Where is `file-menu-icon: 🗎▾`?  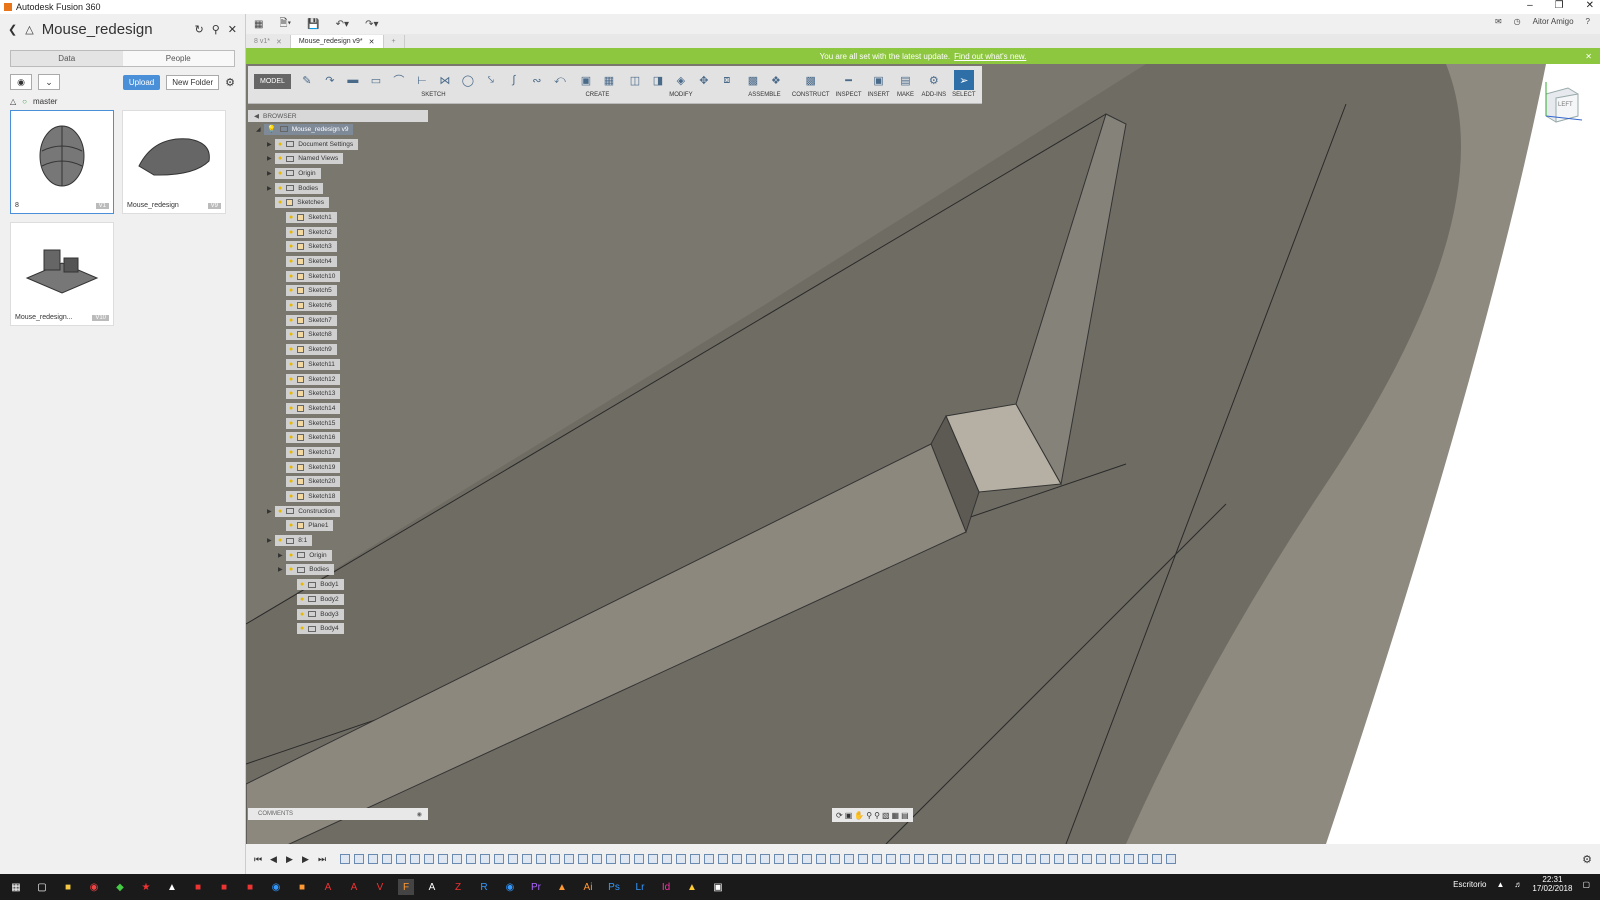 file-menu-icon: 🗎▾ is located at coordinates (285, 24).